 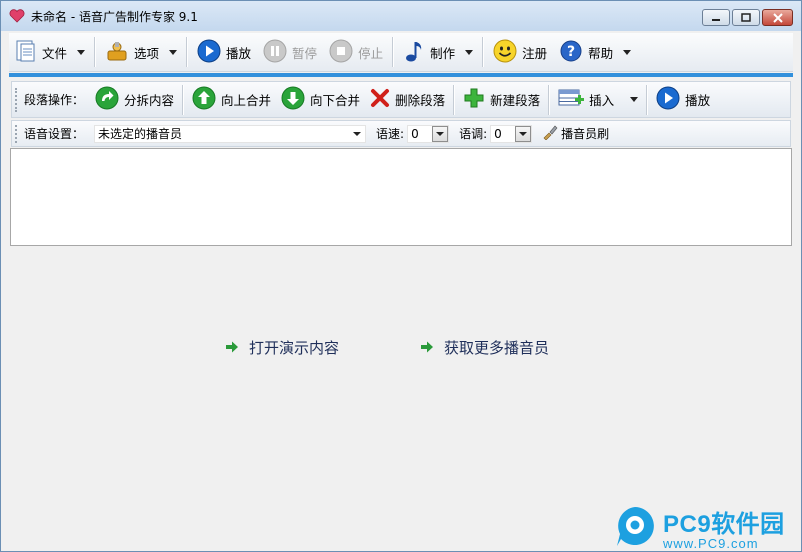 What do you see at coordinates (428, 133) in the screenshot?
I see `speed-select: 0` at bounding box center [428, 133].